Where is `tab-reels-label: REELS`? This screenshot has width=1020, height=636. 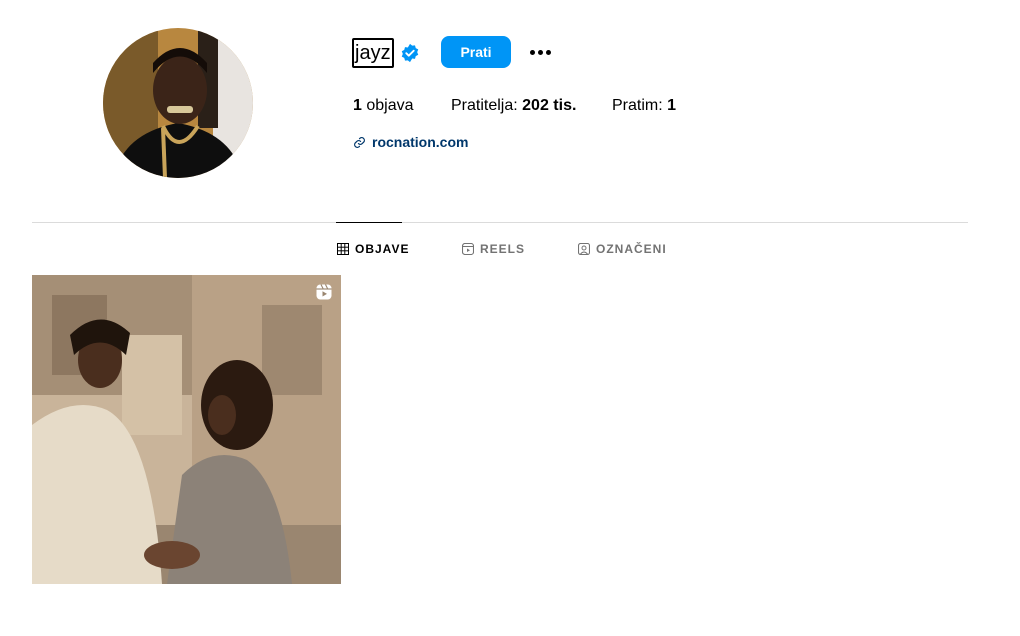 tab-reels-label: REELS is located at coordinates (503, 249).